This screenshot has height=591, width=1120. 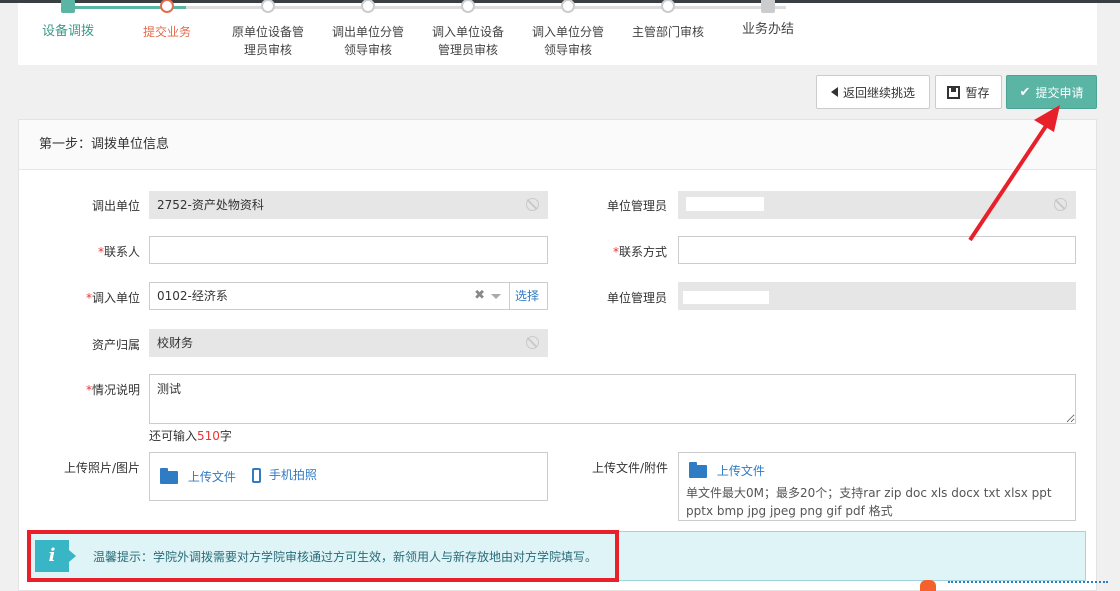 What do you see at coordinates (834, 92) in the screenshot?
I see `arrow-left-icon` at bounding box center [834, 92].